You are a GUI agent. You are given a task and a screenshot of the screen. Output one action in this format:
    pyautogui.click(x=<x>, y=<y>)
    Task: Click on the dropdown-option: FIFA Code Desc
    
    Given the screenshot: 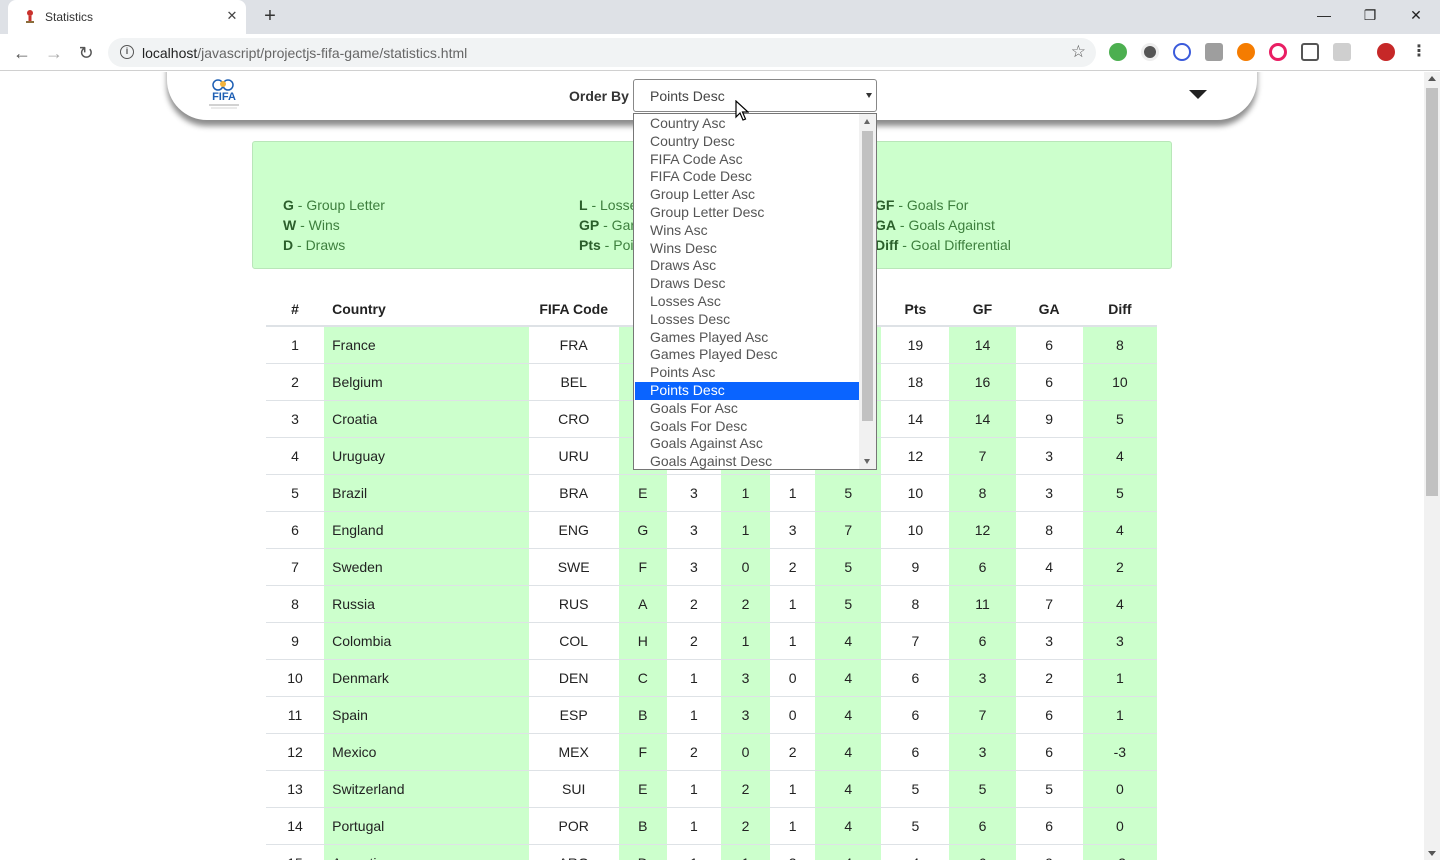 What is the action you would take?
    pyautogui.click(x=747, y=177)
    